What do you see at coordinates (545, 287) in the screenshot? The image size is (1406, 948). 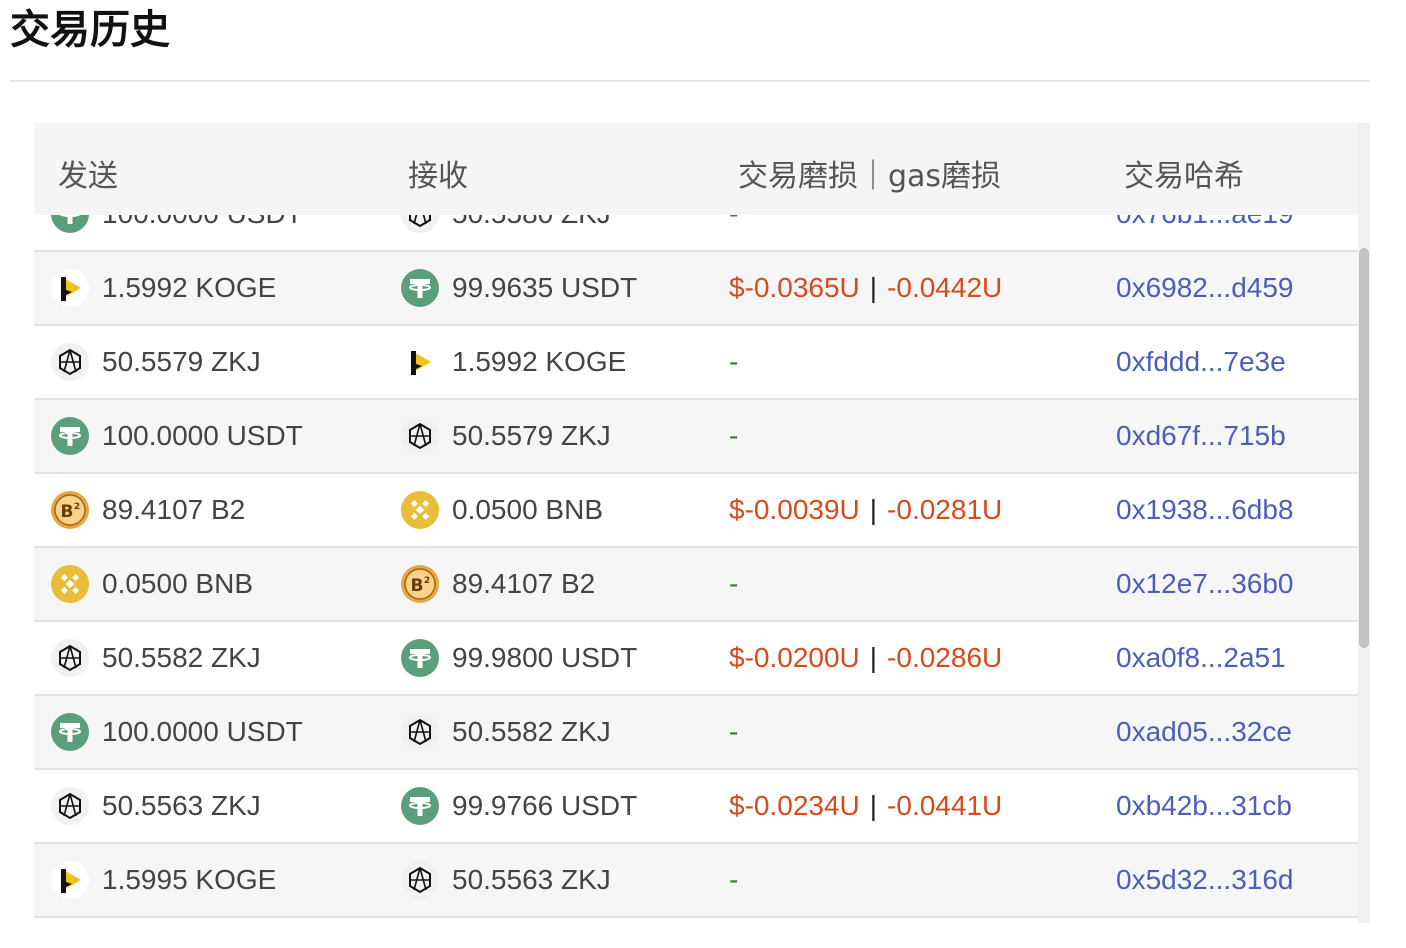 I see `receive-amount: 99.9635 USDT` at bounding box center [545, 287].